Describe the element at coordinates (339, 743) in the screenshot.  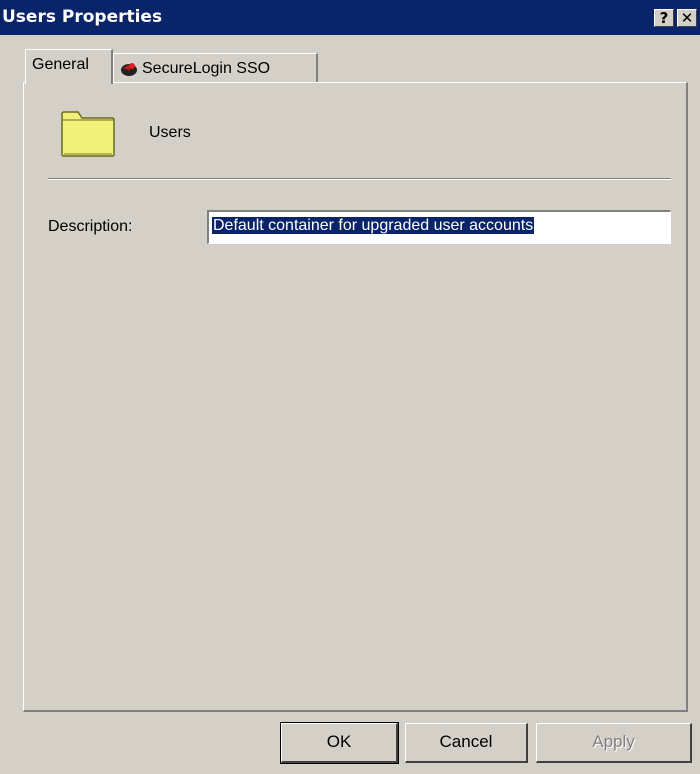
I see `ok-button: OK` at that location.